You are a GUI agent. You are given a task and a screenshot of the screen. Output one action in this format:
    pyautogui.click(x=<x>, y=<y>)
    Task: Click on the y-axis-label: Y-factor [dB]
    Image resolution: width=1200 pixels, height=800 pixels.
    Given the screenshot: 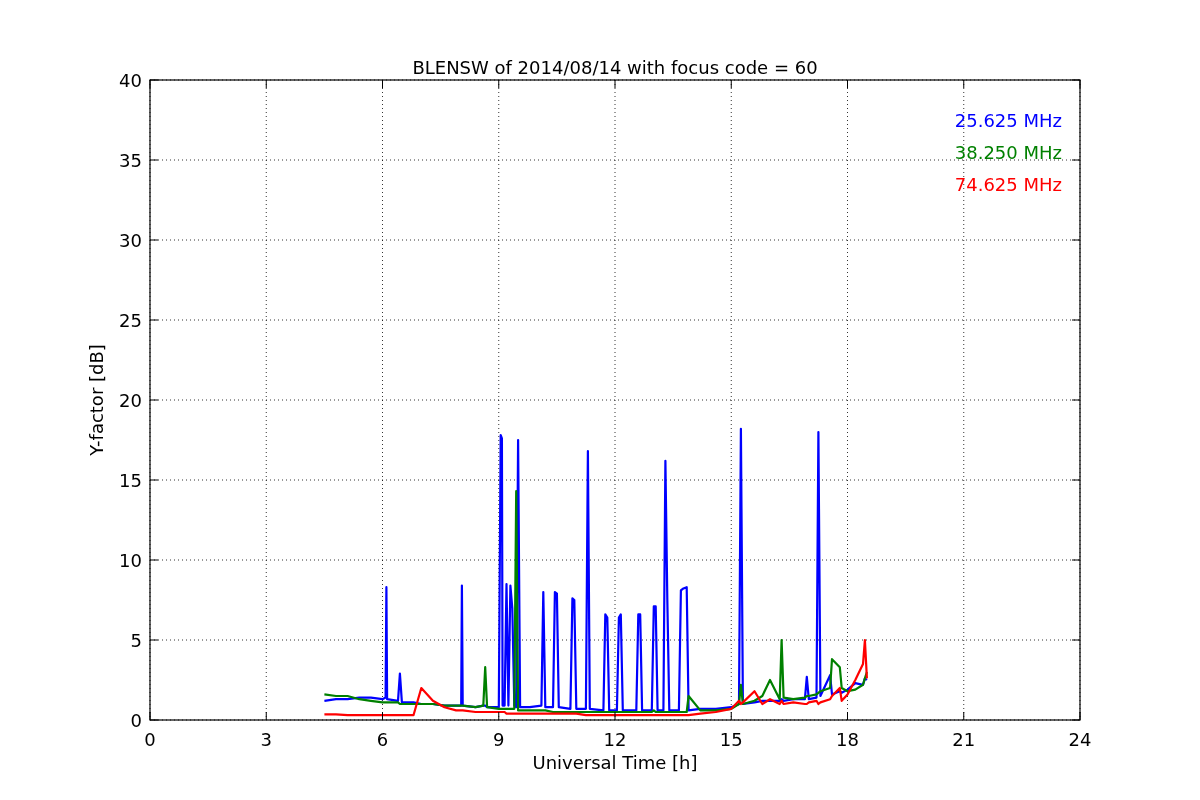 What is the action you would take?
    pyautogui.click(x=96, y=400)
    